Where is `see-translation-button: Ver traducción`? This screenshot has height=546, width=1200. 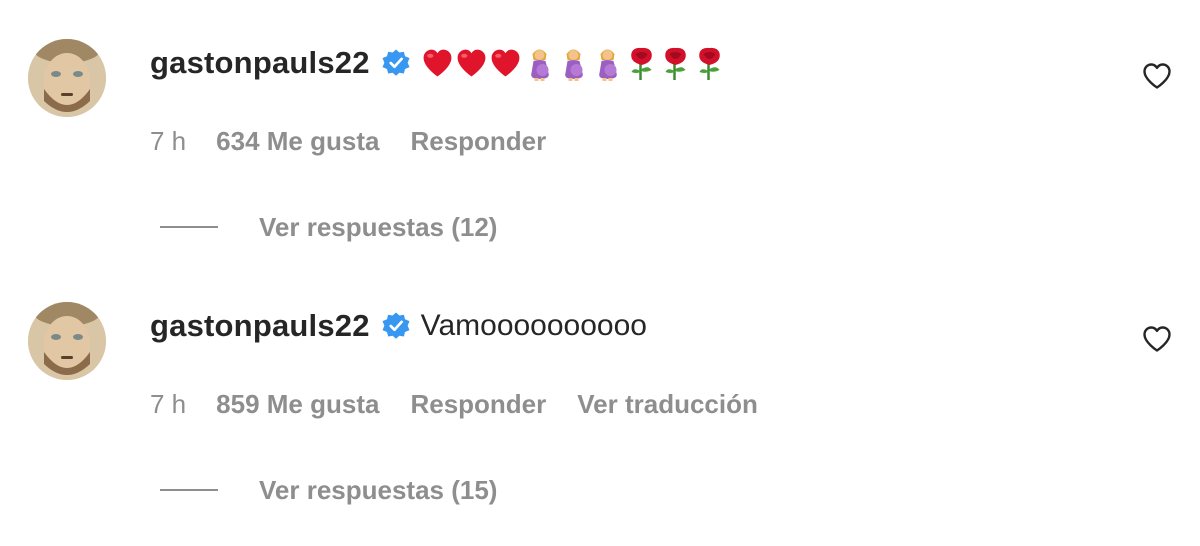 see-translation-button: Ver traducción is located at coordinates (667, 404).